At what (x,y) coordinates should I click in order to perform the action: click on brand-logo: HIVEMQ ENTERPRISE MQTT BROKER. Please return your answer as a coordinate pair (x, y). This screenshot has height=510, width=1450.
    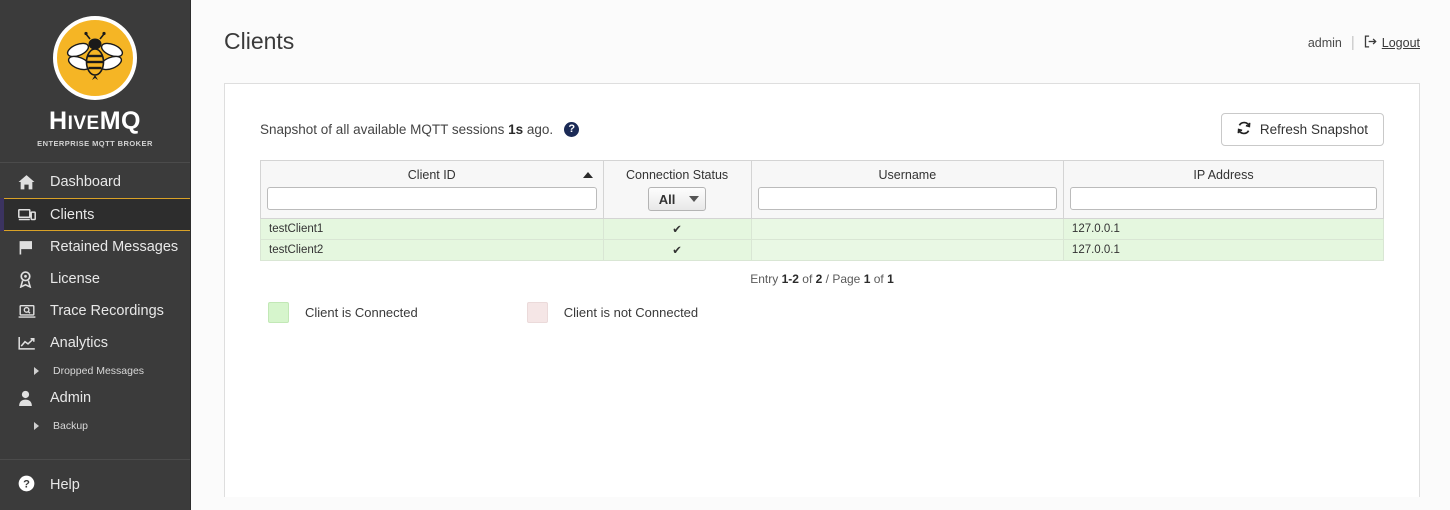
    Looking at the image, I should click on (95, 81).